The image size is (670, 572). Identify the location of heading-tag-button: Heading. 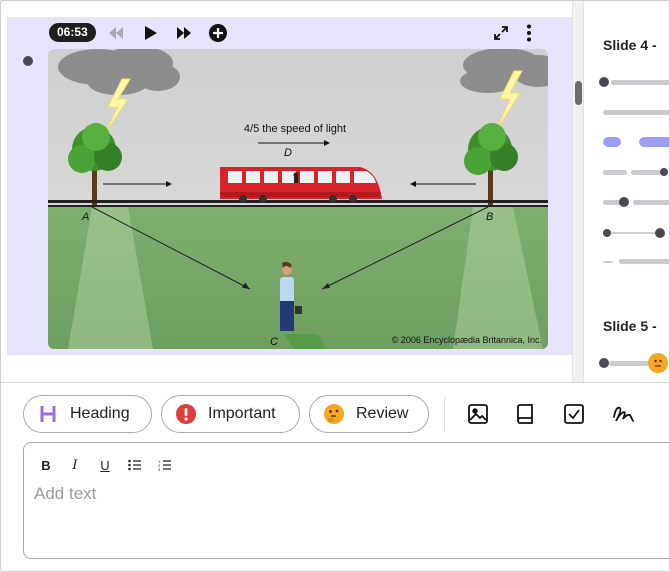
(87, 414).